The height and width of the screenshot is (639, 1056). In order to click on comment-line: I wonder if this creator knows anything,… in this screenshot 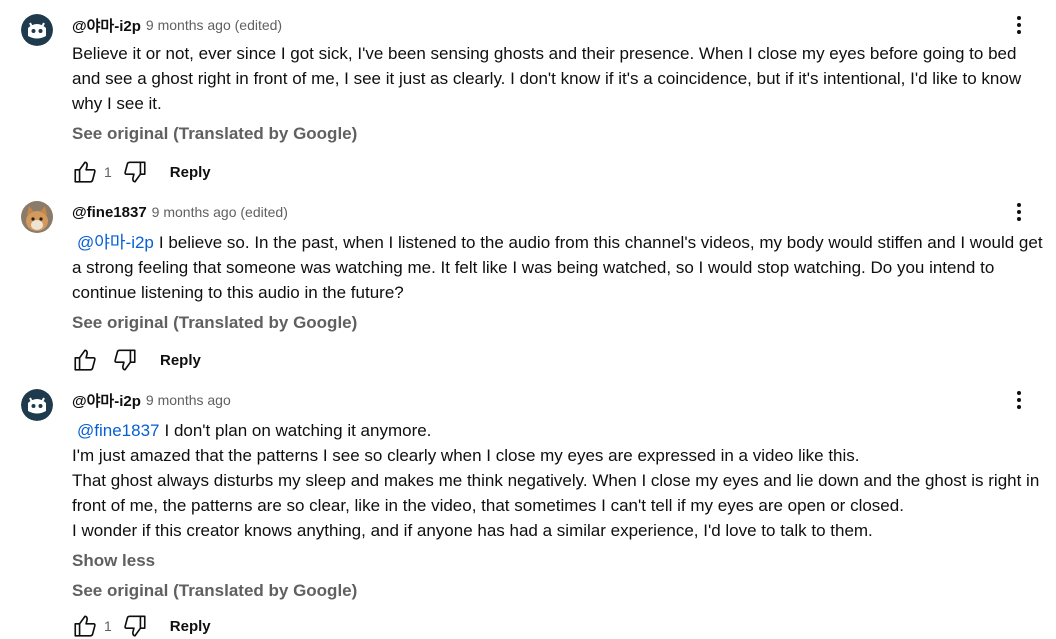, I will do `click(472, 530)`.